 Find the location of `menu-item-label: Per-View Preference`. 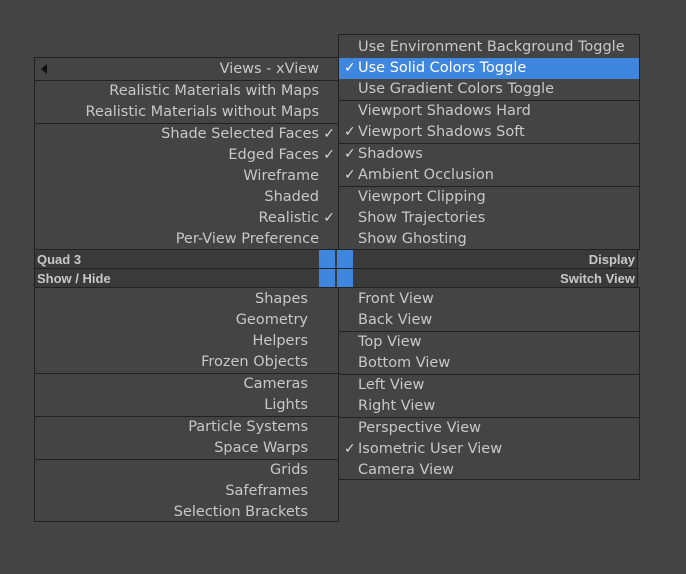

menu-item-label: Per-View Preference is located at coordinates (247, 239).